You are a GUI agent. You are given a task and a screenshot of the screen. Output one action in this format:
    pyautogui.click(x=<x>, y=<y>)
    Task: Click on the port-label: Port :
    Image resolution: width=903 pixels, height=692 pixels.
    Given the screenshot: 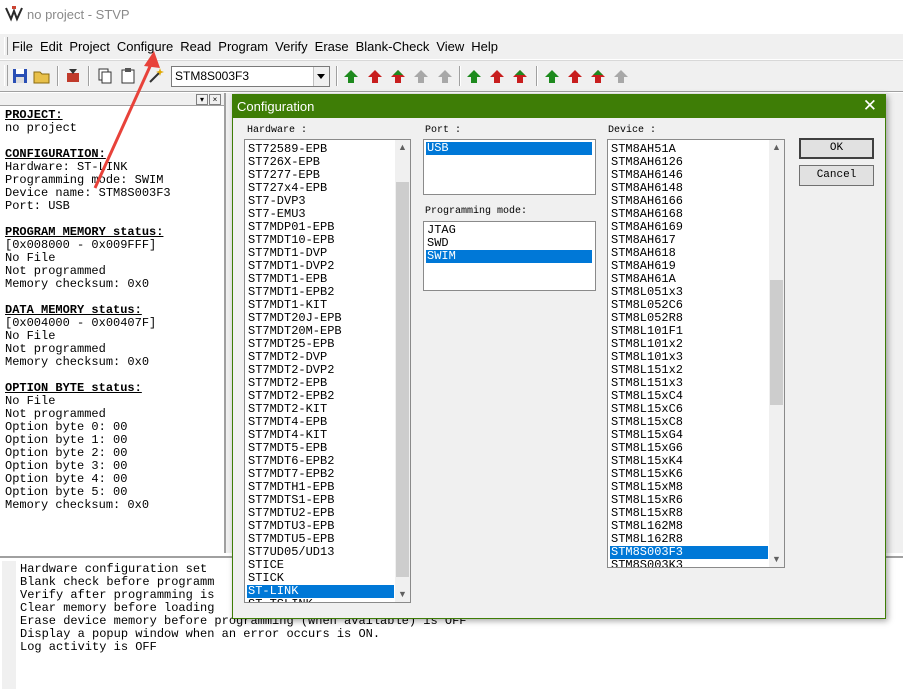 What is the action you would take?
    pyautogui.click(x=443, y=130)
    